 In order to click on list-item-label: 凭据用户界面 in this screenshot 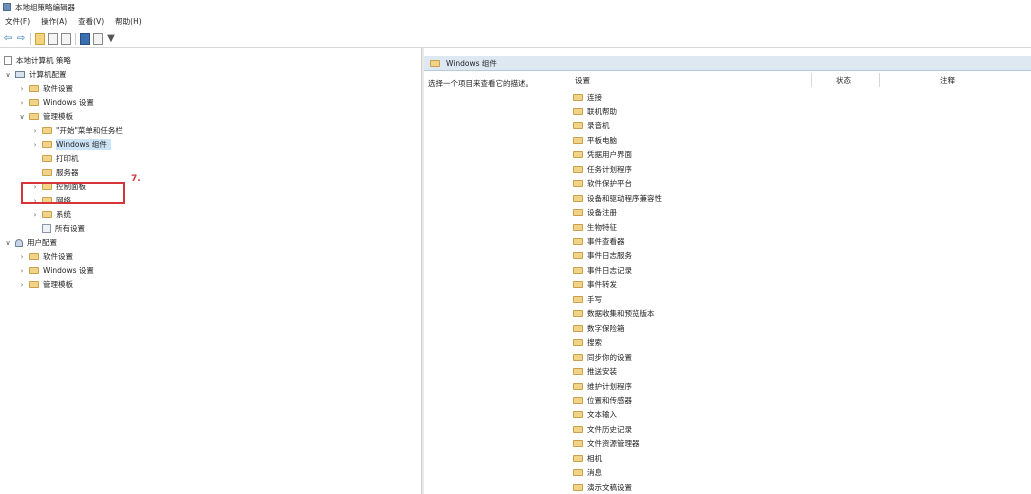, I will do `click(609, 155)`.